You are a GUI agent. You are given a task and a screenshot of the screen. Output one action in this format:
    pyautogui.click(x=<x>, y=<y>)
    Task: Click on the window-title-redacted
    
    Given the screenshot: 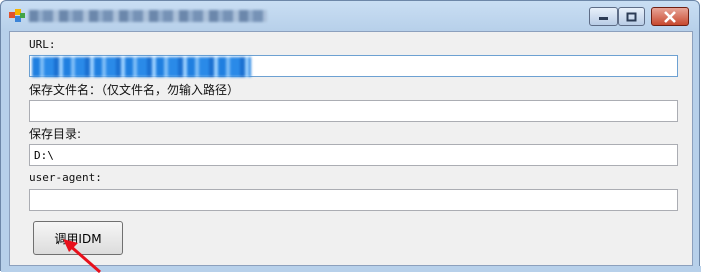 What is the action you would take?
    pyautogui.click(x=148, y=16)
    